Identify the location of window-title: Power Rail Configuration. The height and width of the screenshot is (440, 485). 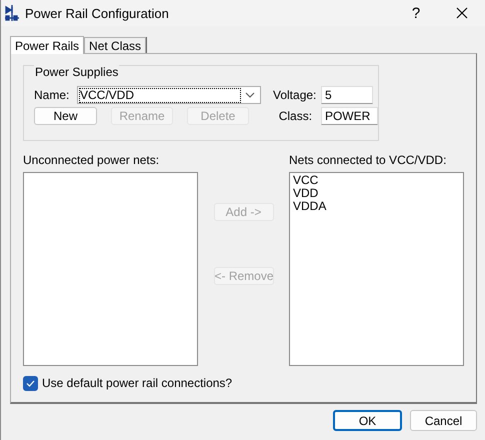
(97, 13).